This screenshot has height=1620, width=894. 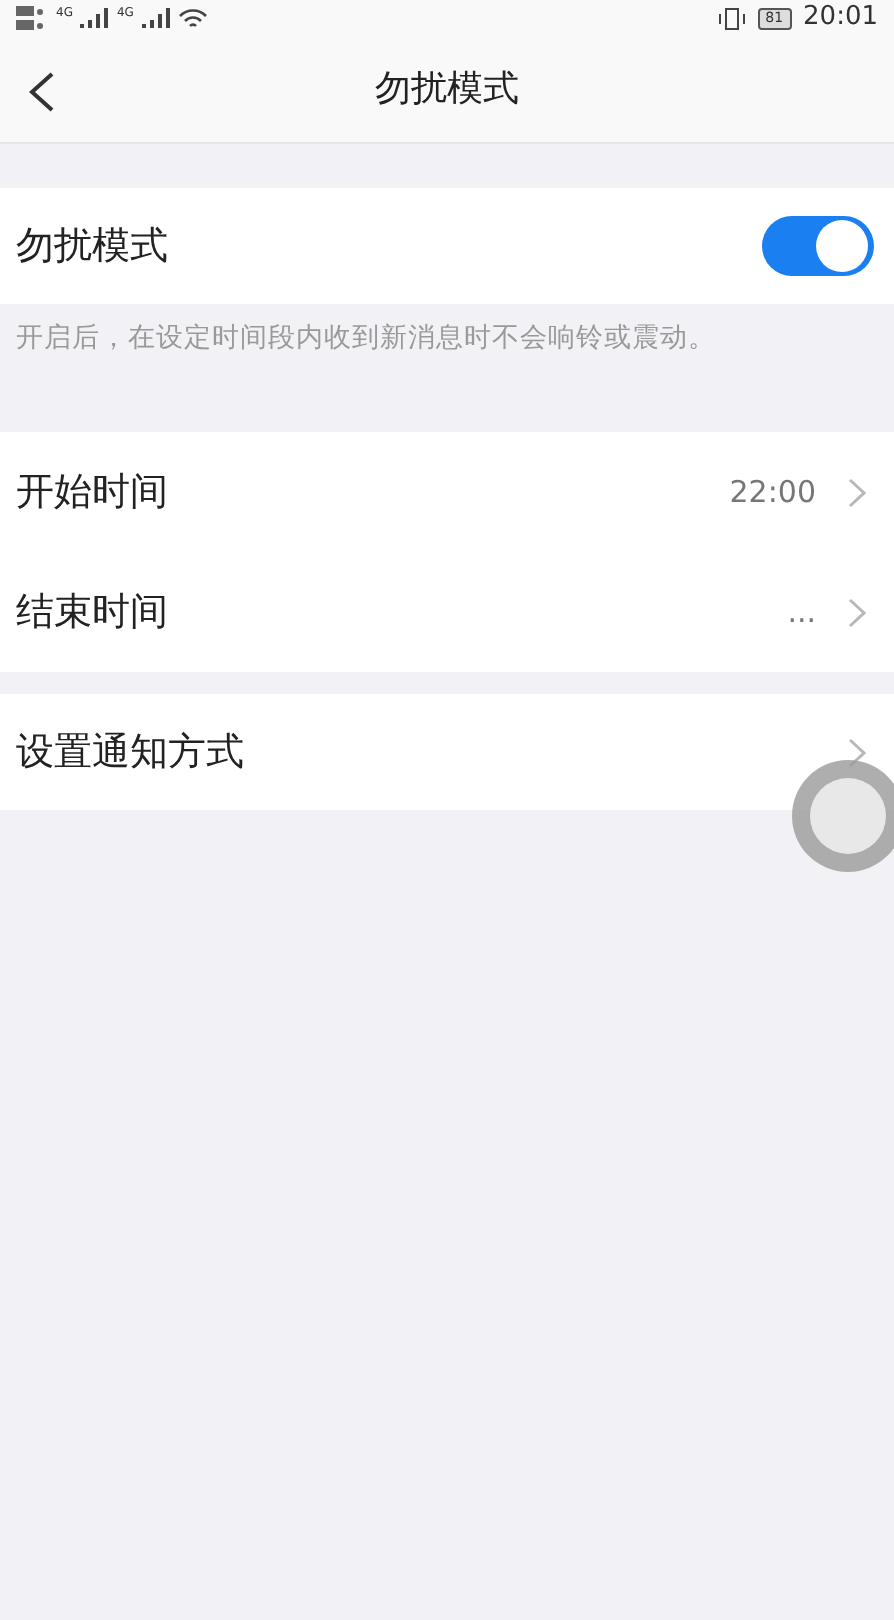 What do you see at coordinates (92, 612) in the screenshot?
I see `setting-label: 结束时间` at bounding box center [92, 612].